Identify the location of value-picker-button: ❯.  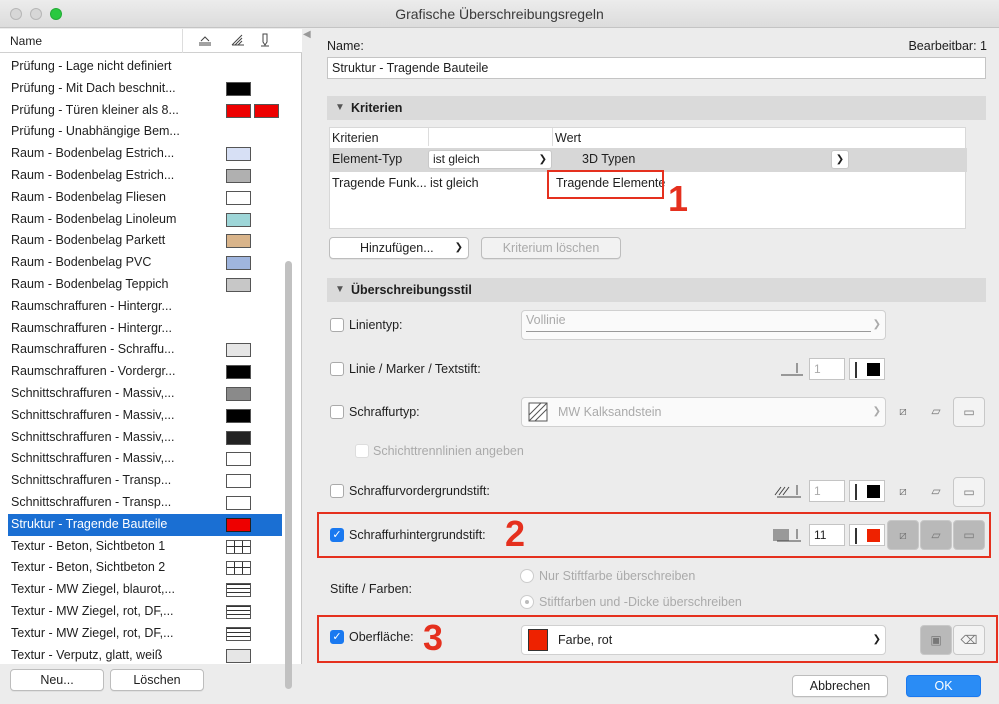
(840, 159).